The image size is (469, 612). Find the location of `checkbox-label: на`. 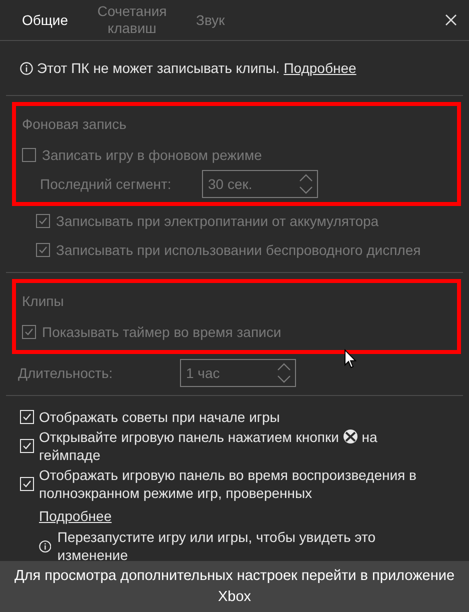

checkbox-label: на is located at coordinates (370, 437).